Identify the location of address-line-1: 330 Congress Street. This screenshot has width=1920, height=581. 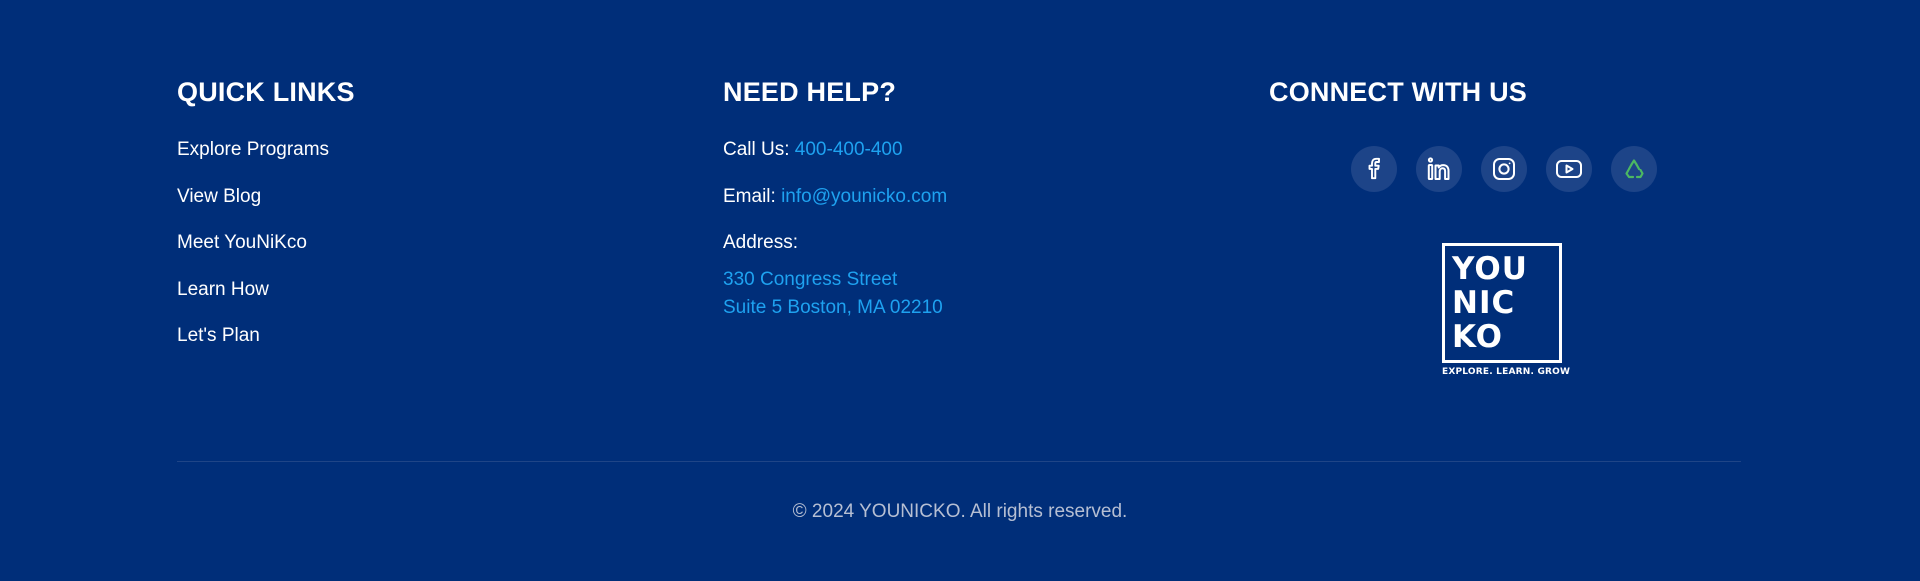
(810, 279).